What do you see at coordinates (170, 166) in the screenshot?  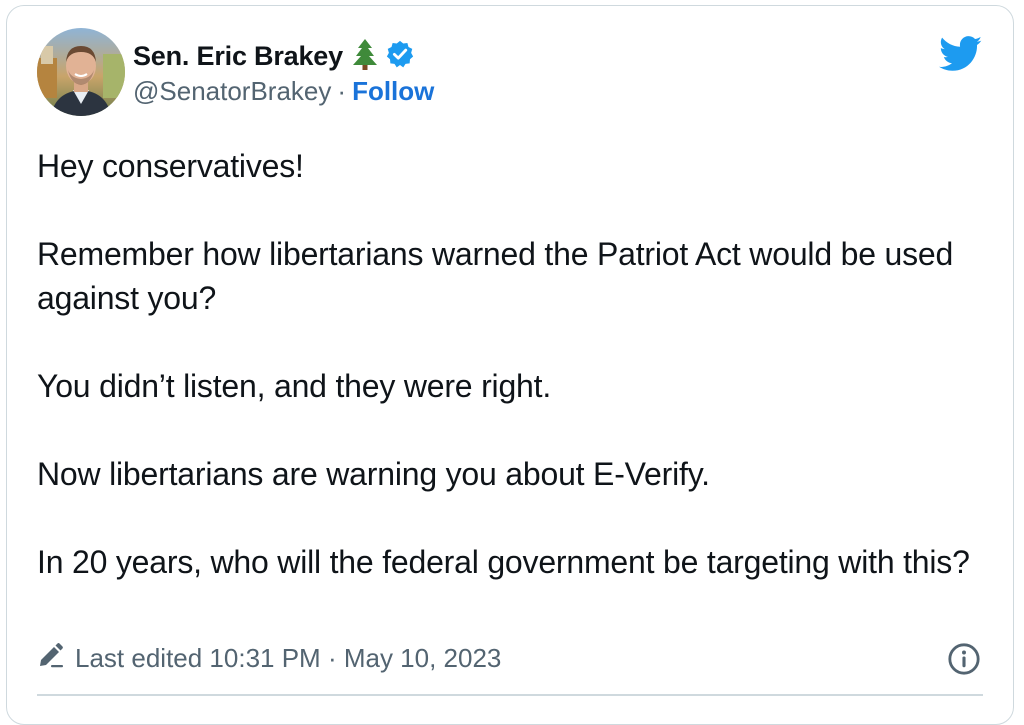 I see `tweet-paragraph: Hey conservatives!` at bounding box center [170, 166].